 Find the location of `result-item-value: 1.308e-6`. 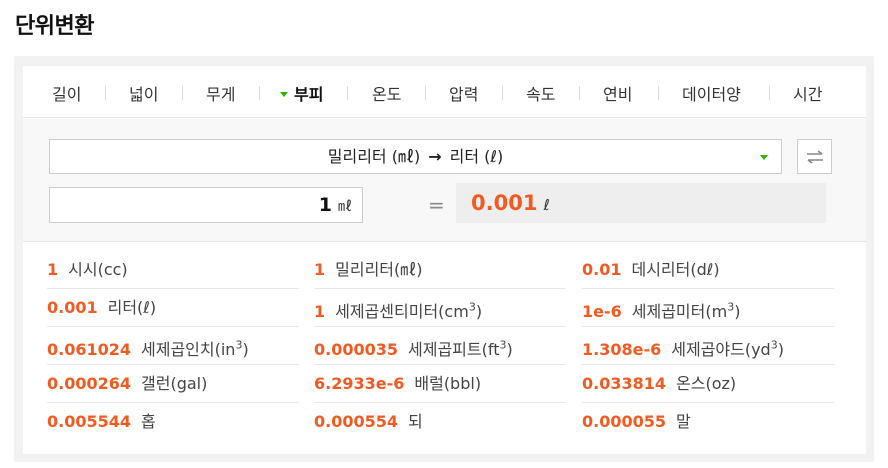

result-item-value: 1.308e-6 is located at coordinates (622, 350).